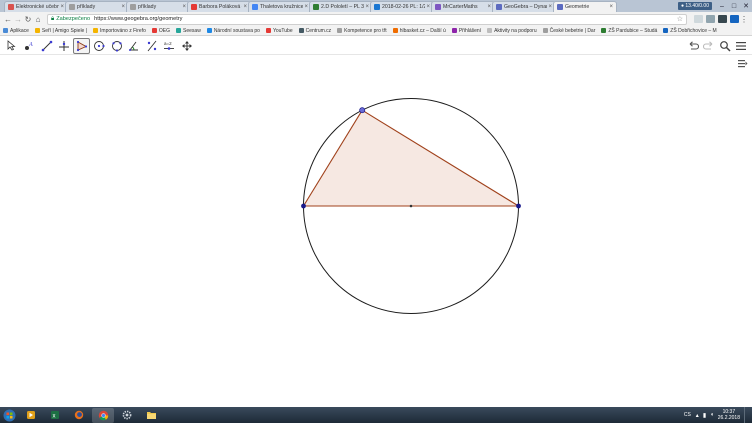 The image size is (752, 423). What do you see at coordinates (186, 46) in the screenshot?
I see `tool-move-graphics` at bounding box center [186, 46].